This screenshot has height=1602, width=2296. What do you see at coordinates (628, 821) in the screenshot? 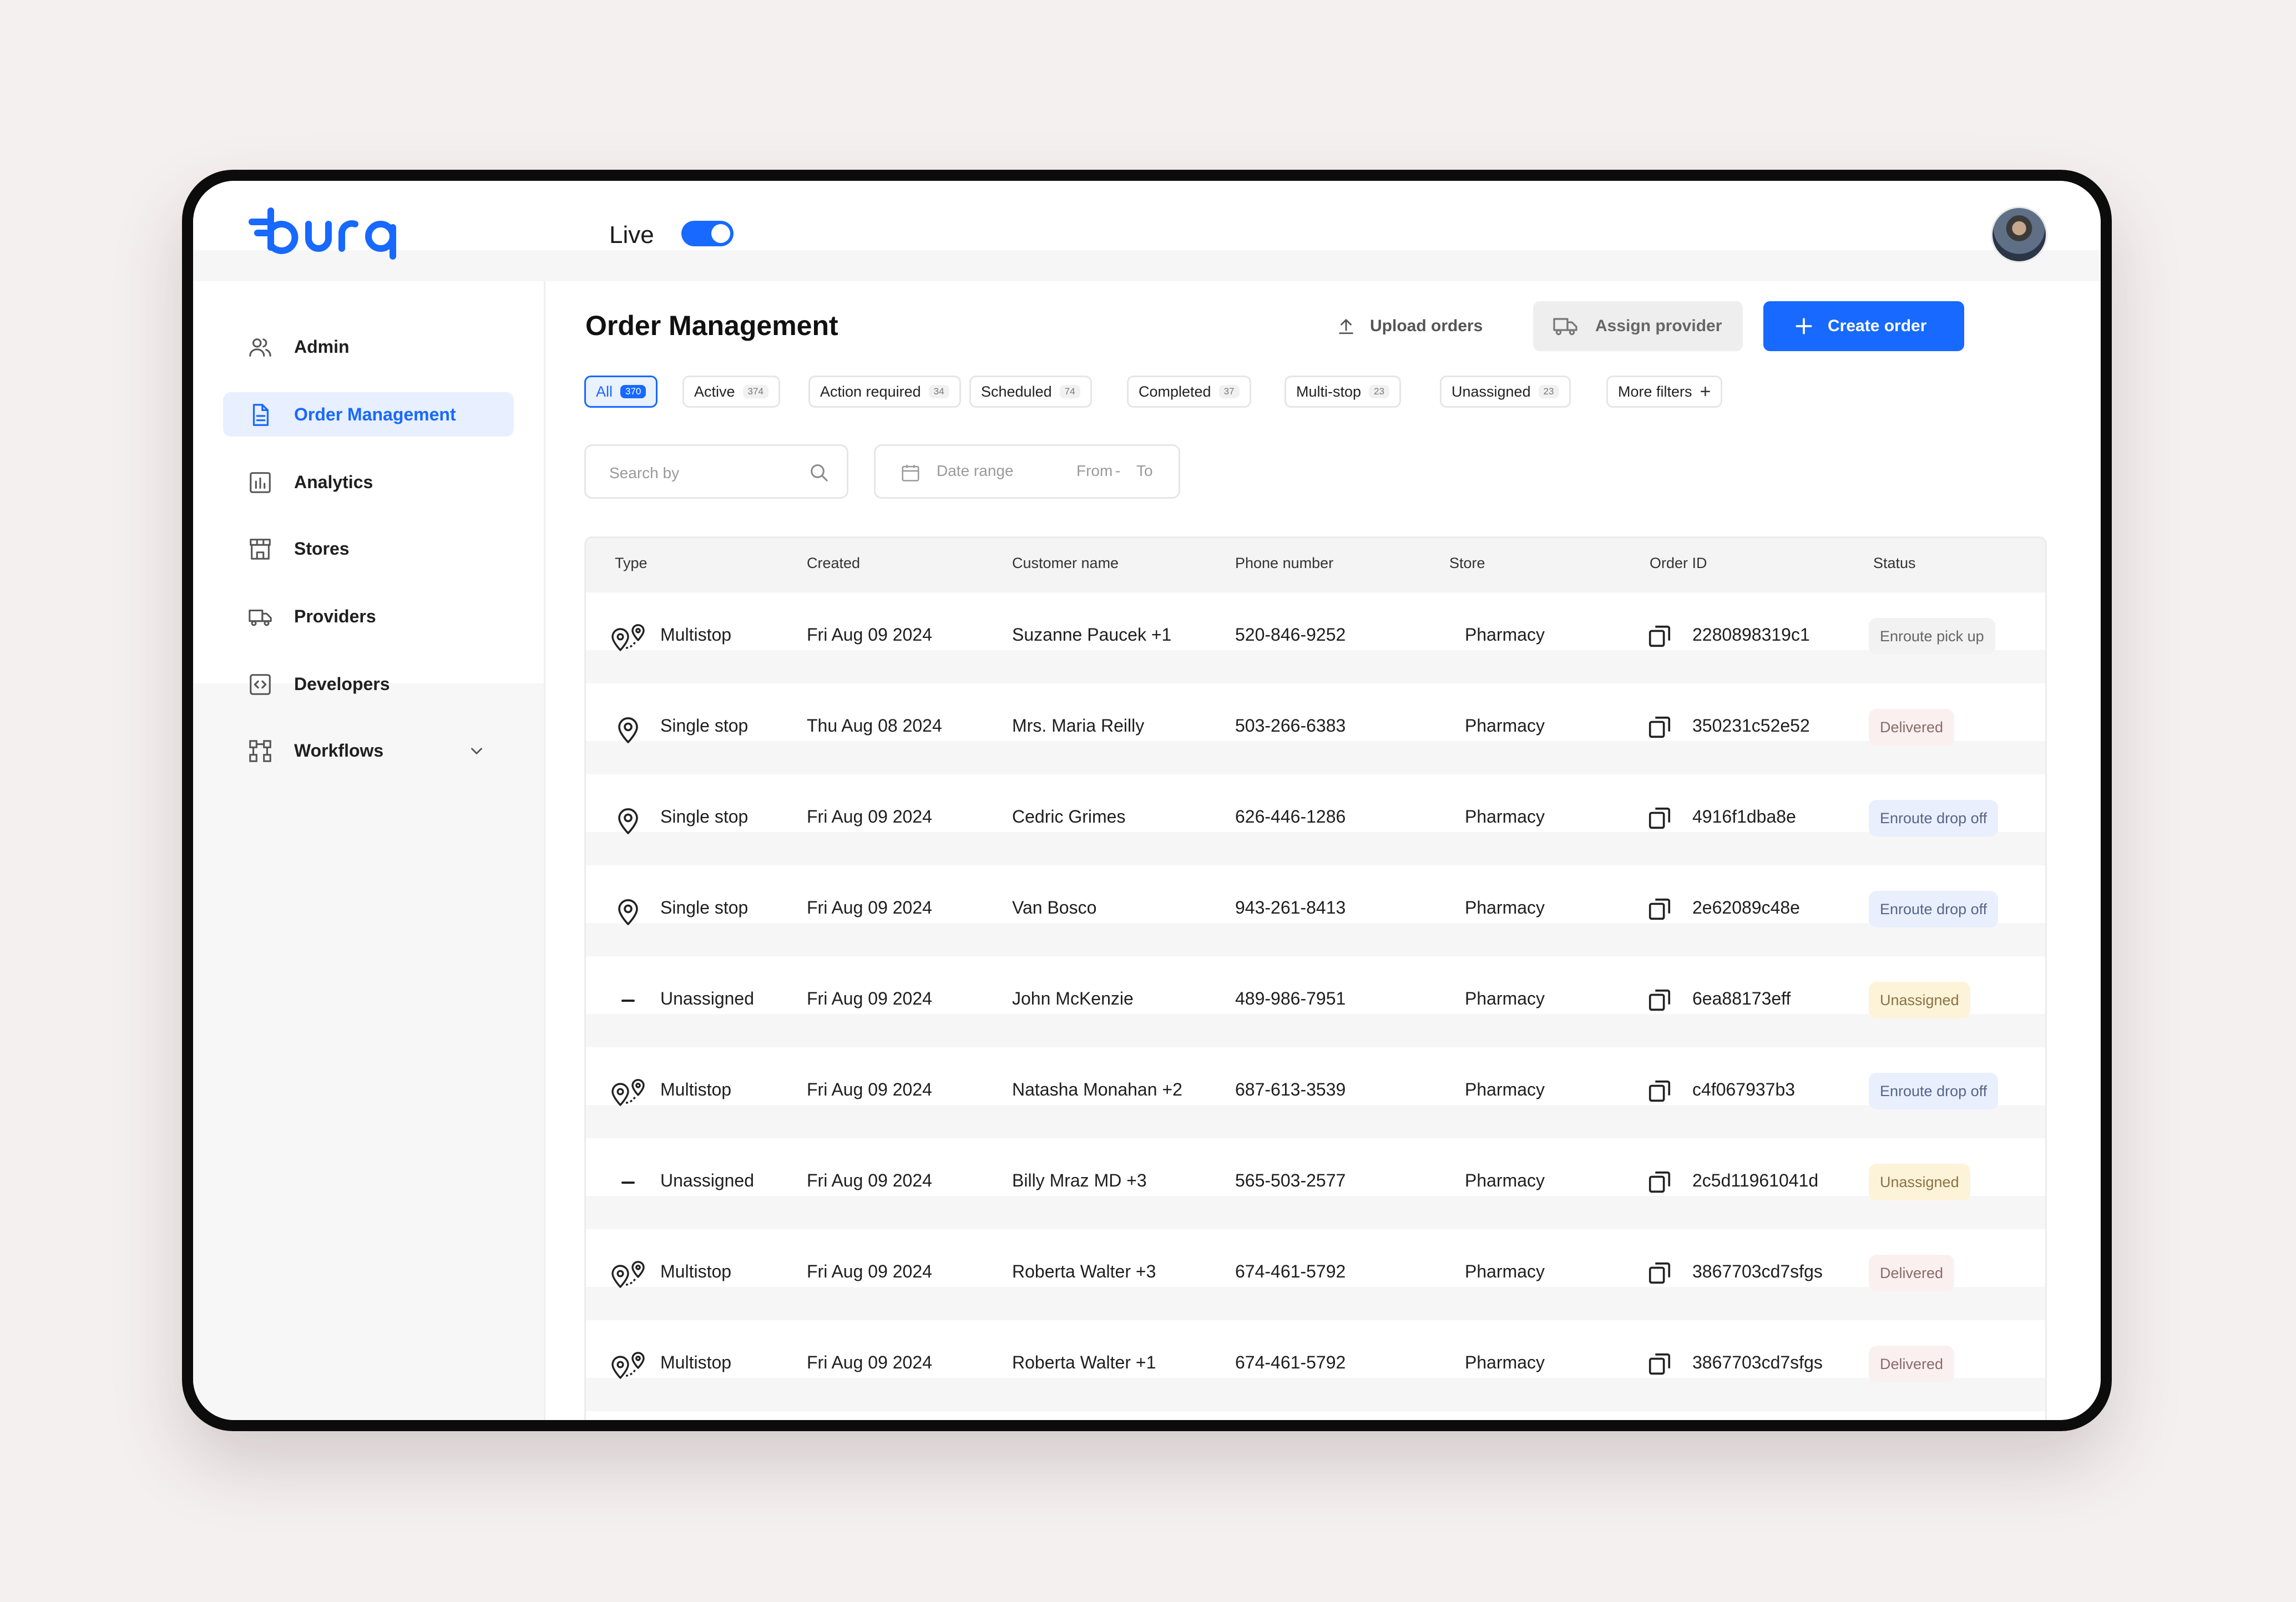
I see `pin-icon` at bounding box center [628, 821].